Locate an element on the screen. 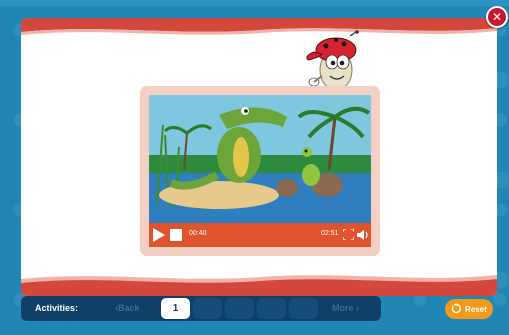 This screenshot has width=509, height=335. close-button: ✕ is located at coordinates (497, 17).